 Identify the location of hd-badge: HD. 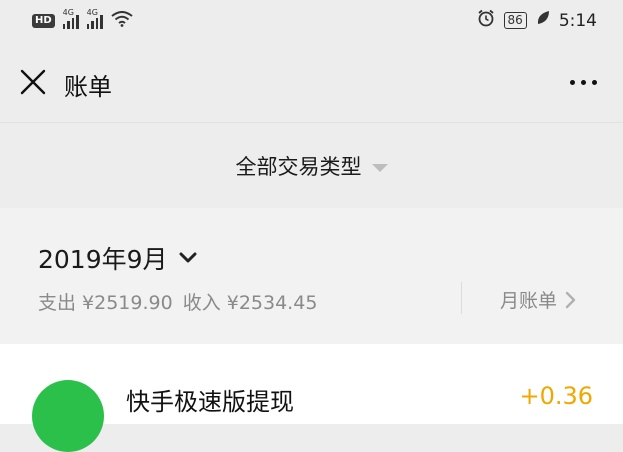
(43, 21).